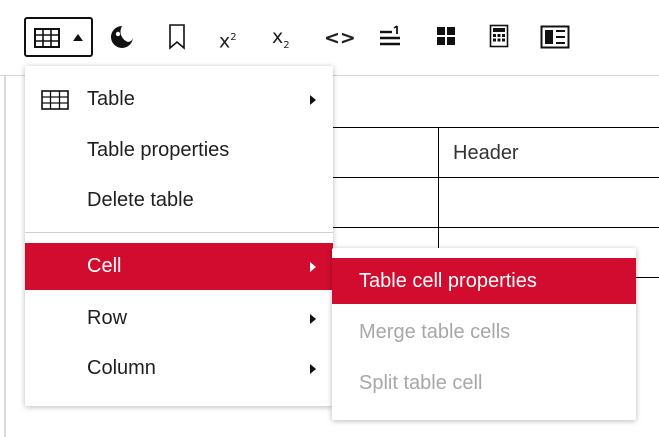  What do you see at coordinates (438, 188) in the screenshot?
I see `table-column-divider` at bounding box center [438, 188].